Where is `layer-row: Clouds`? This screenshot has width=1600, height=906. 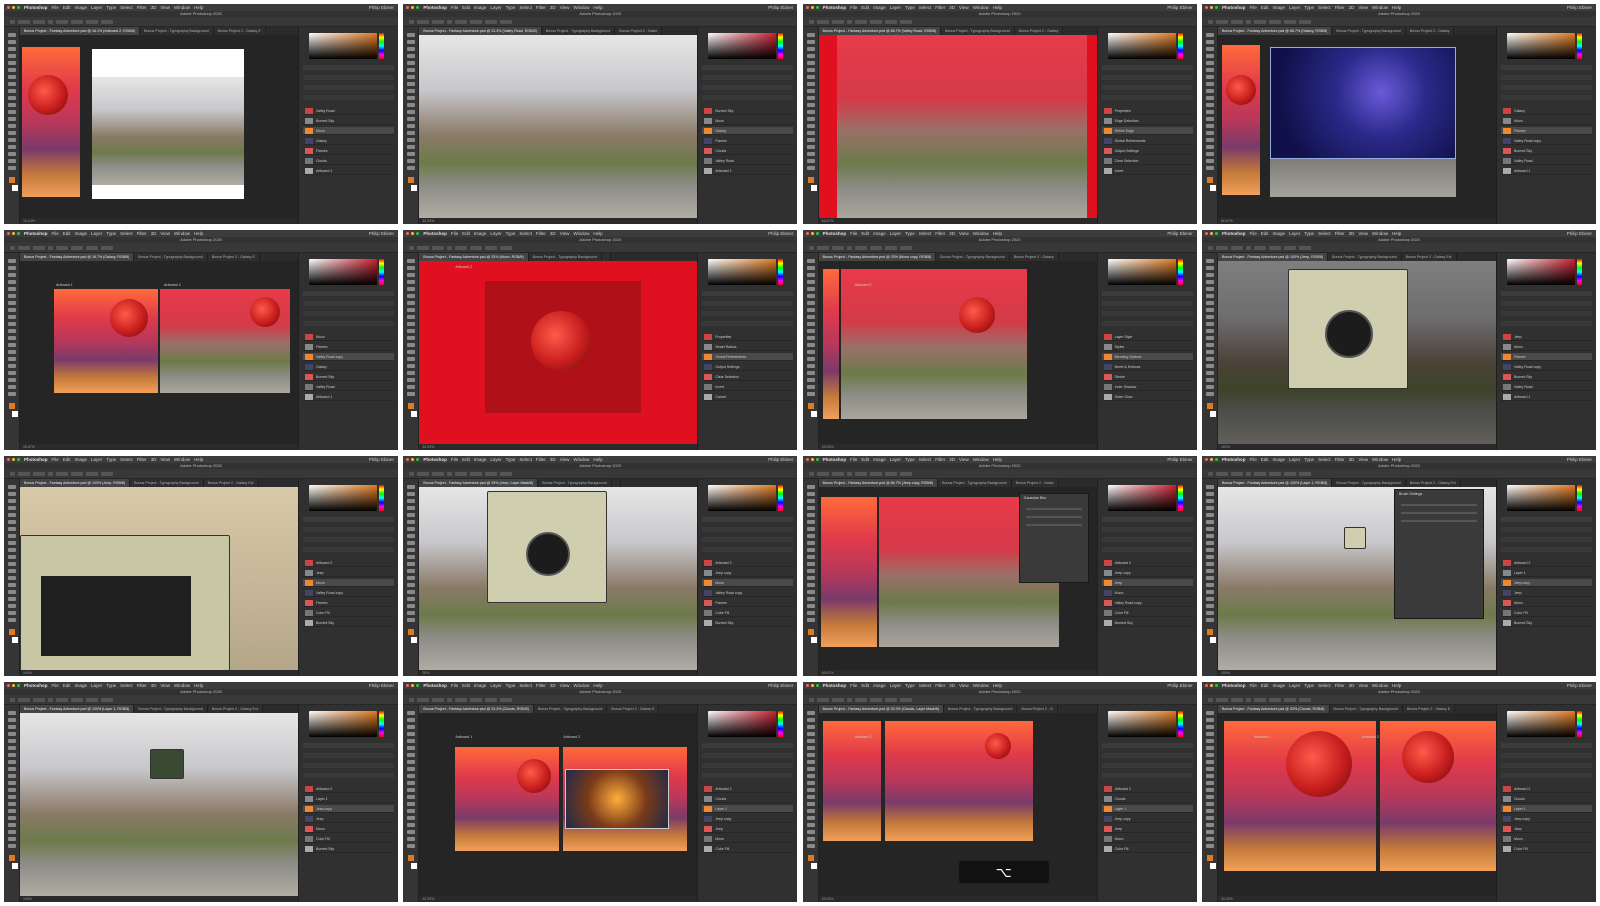 layer-row: Clouds is located at coordinates (1147, 799).